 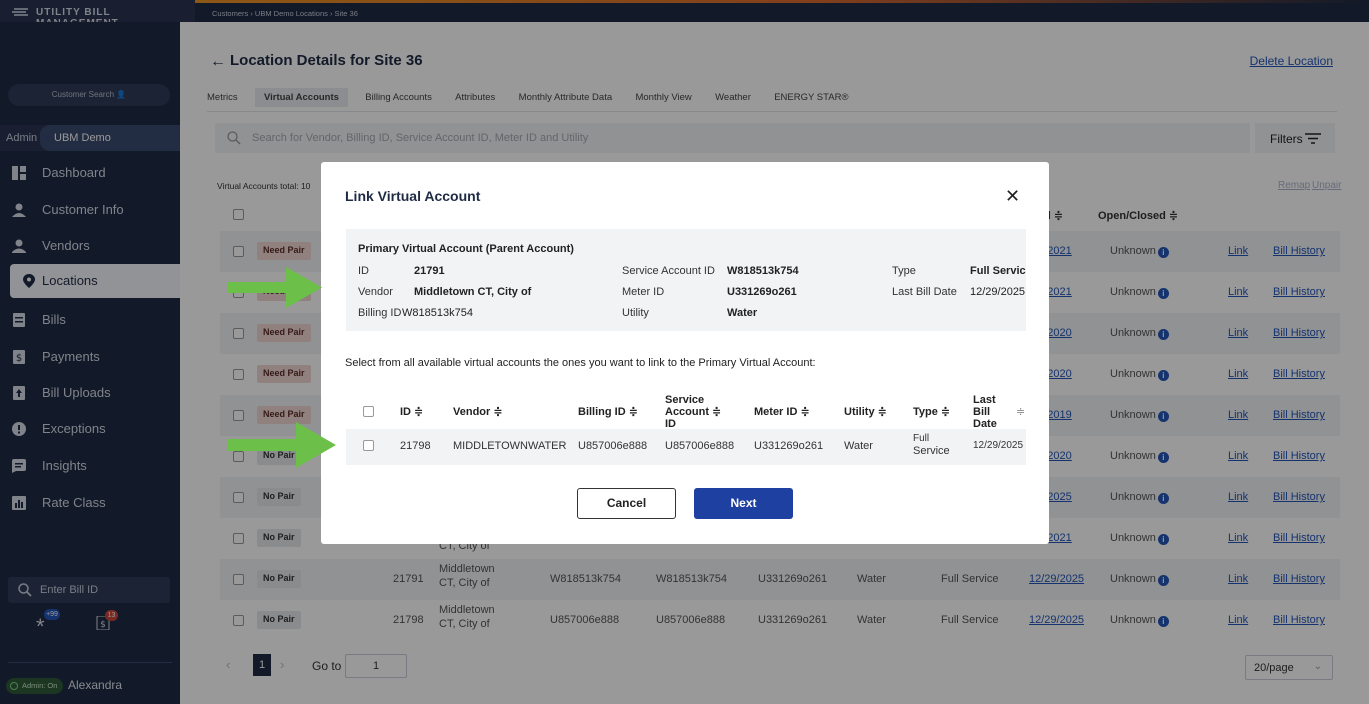 What do you see at coordinates (608, 412) in the screenshot?
I see `column-header-billing-id: Billing ID ≑` at bounding box center [608, 412].